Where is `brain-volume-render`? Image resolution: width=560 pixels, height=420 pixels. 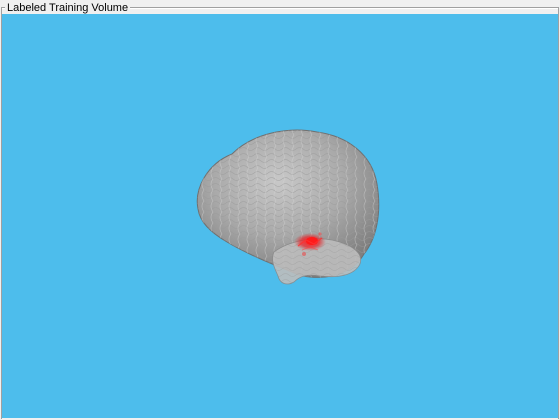
brain-volume-render is located at coordinates (288, 207).